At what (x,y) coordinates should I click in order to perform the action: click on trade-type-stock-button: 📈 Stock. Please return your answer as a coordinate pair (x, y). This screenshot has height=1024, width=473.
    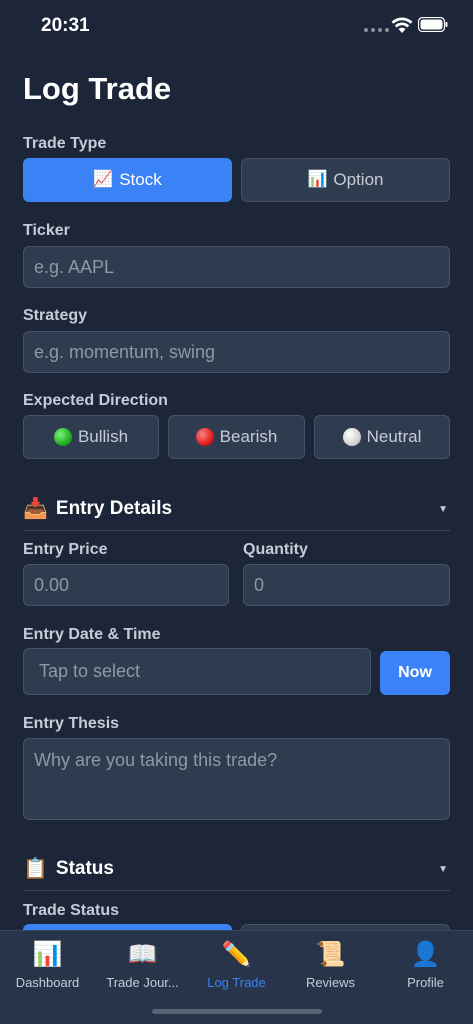
    Looking at the image, I should click on (127, 180).